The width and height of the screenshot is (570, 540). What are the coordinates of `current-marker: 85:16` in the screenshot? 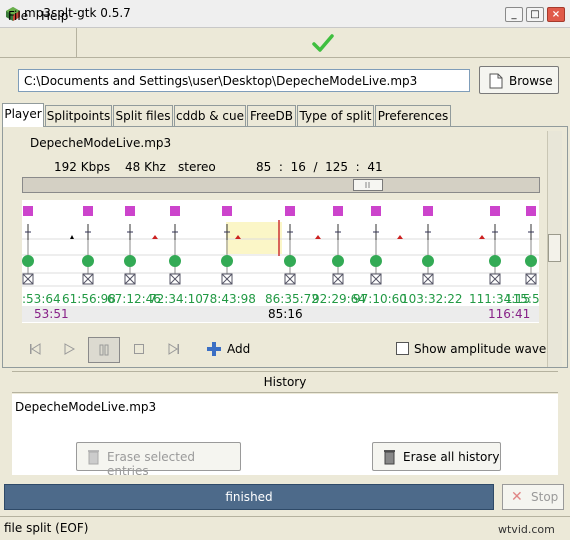 It's located at (285, 314).